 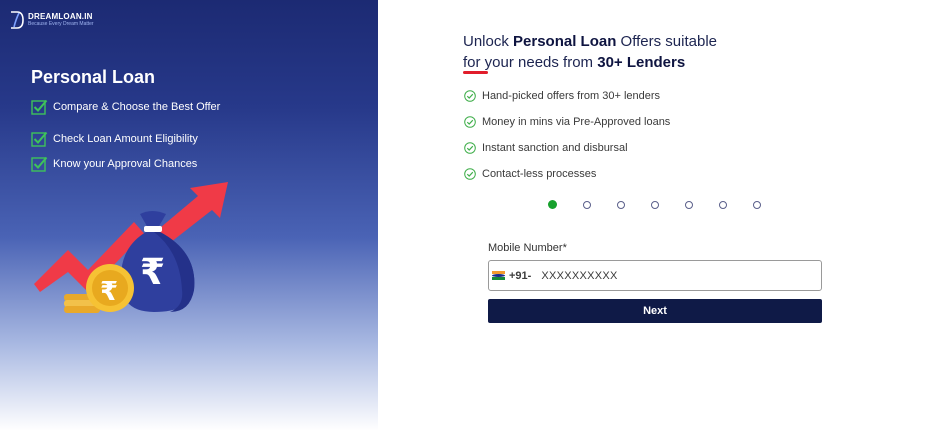 I want to click on feature-item: Compare & Choose the Best Offer, so click(x=125, y=106).